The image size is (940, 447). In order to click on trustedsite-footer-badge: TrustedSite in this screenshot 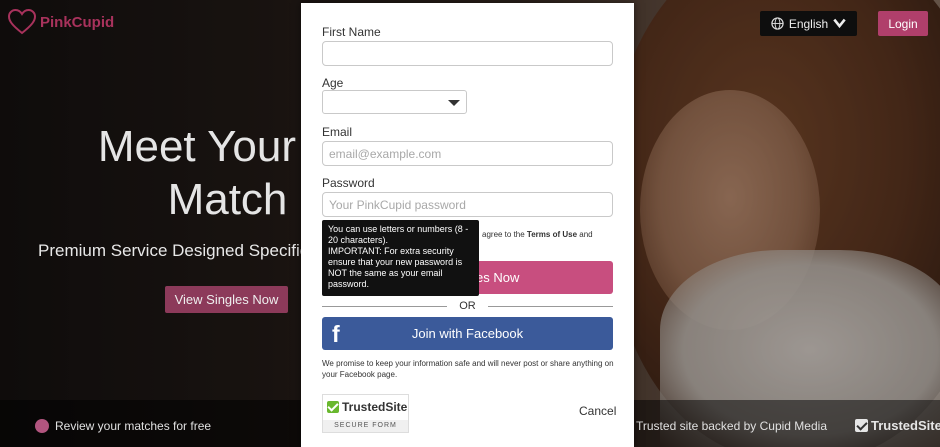, I will do `click(897, 425)`.